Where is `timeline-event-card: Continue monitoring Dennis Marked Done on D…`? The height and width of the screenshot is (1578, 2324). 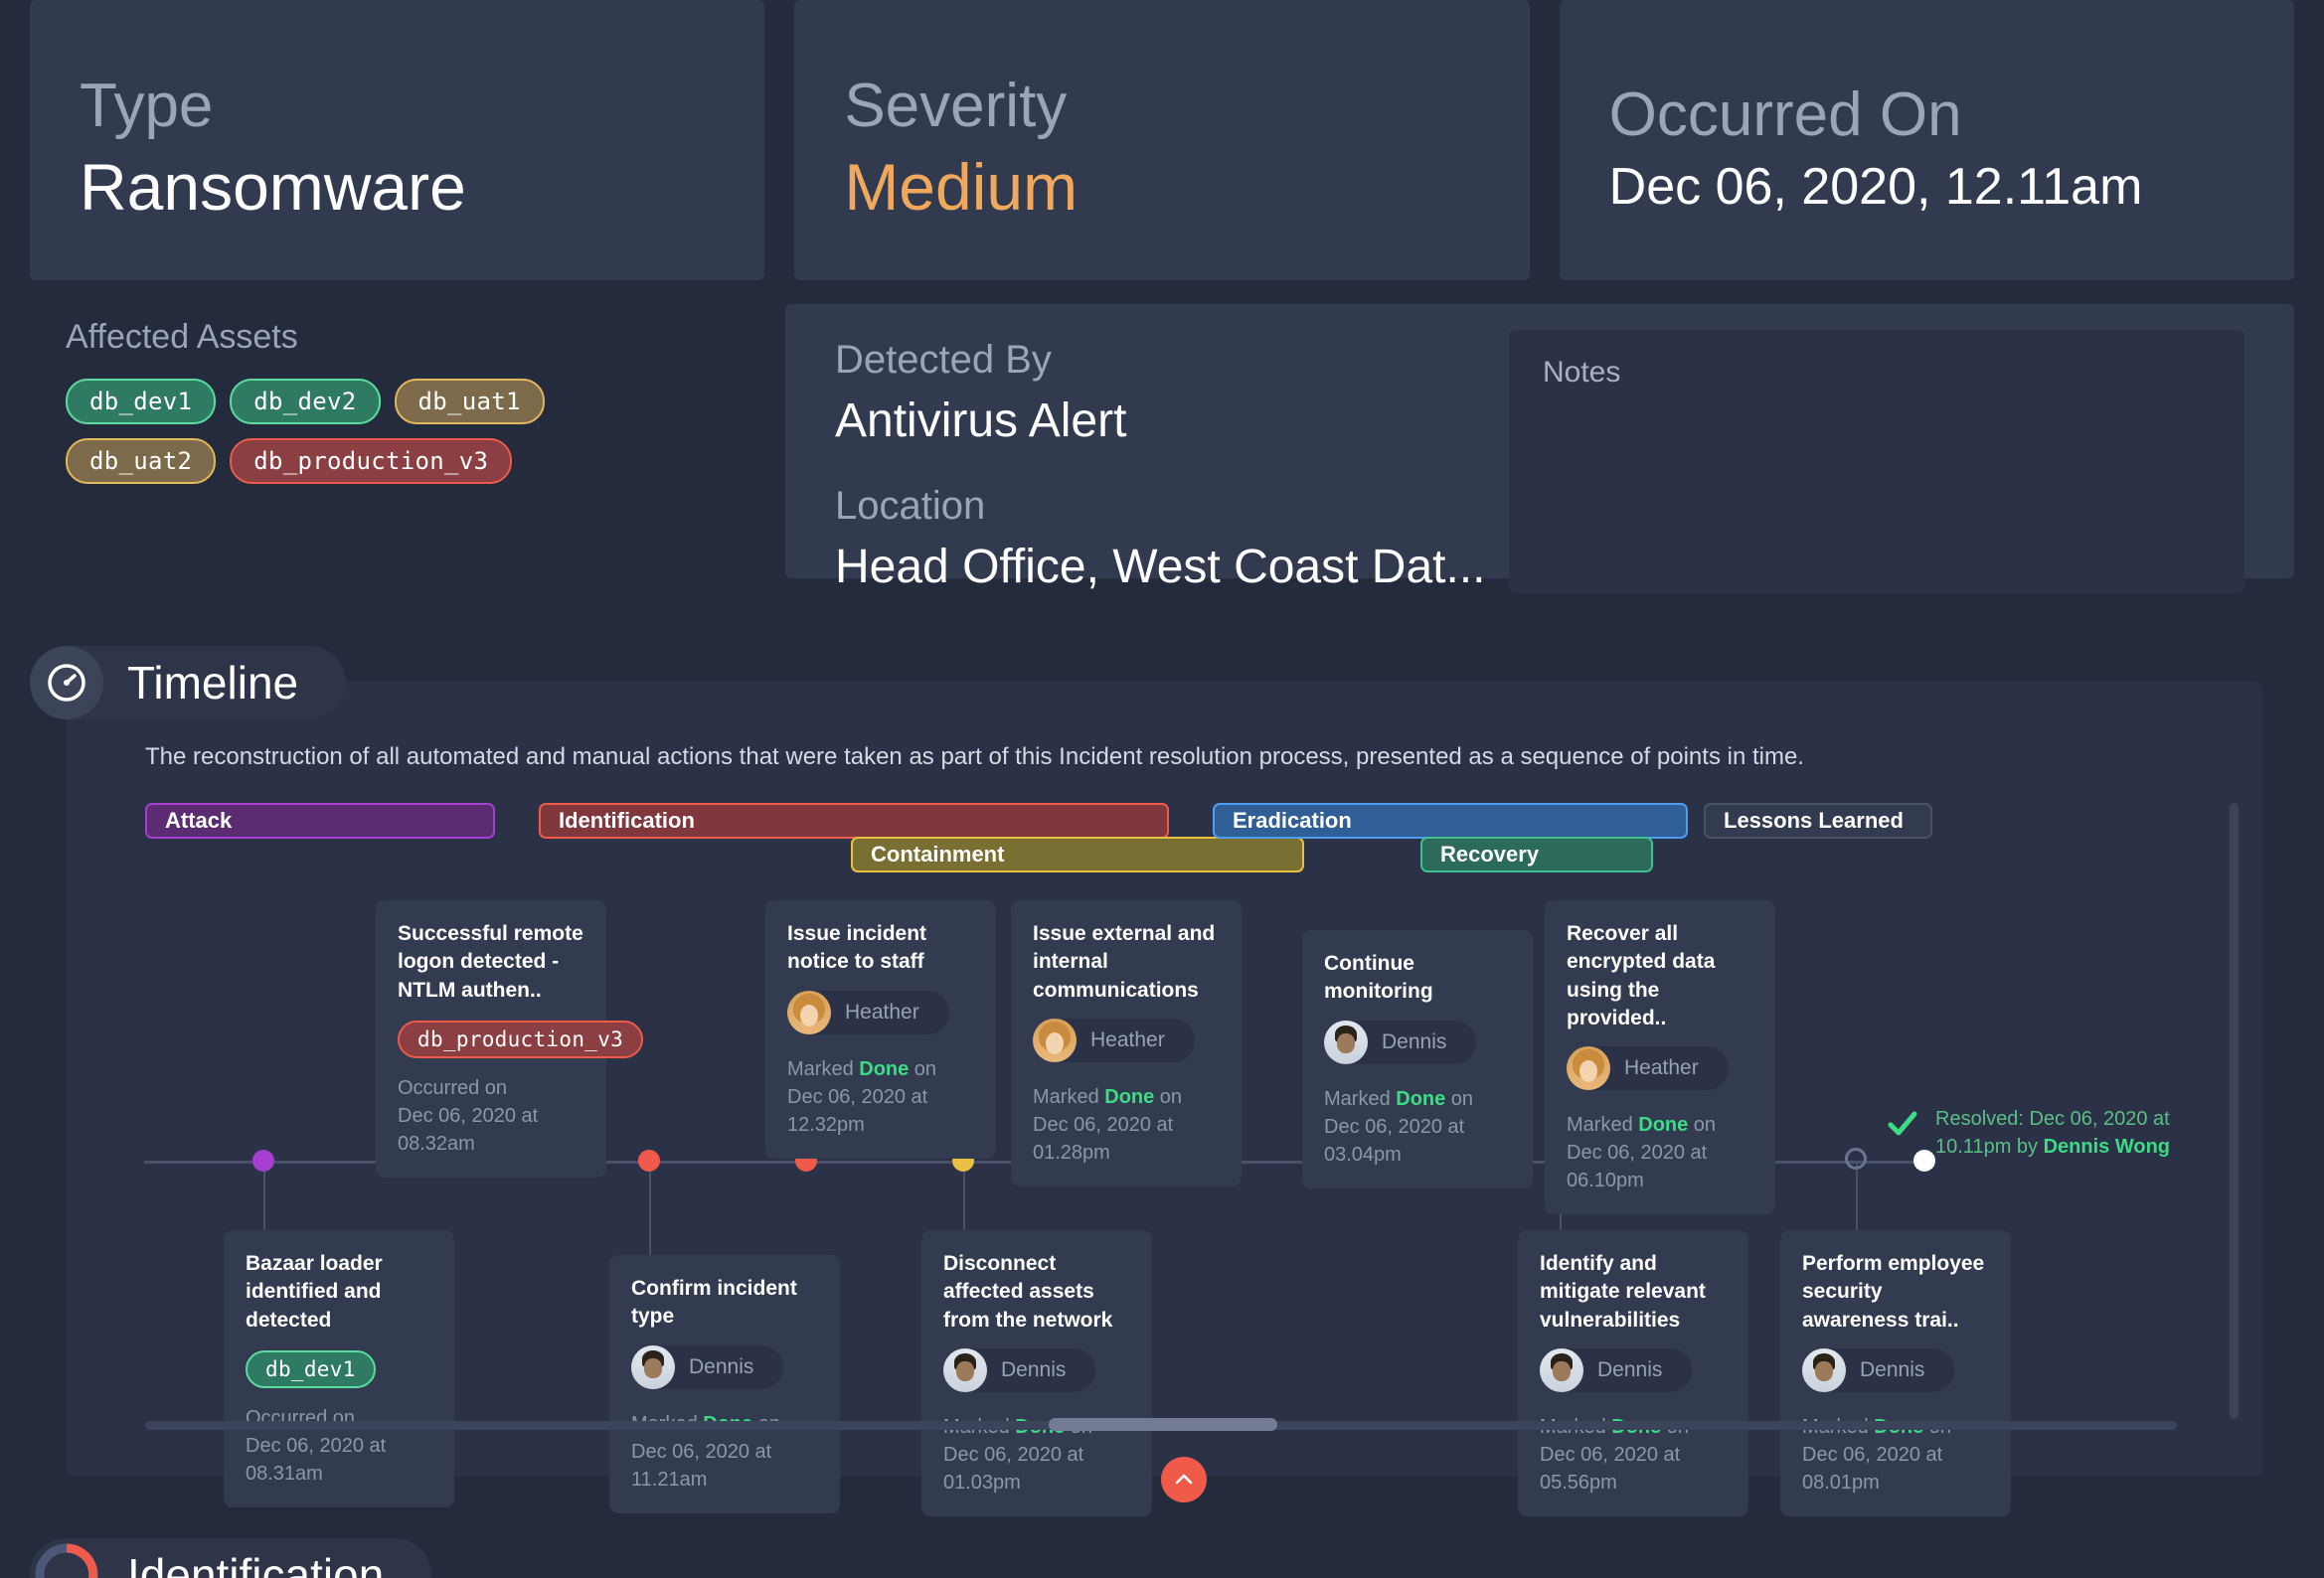
timeline-event-card: Continue monitoring Dennis Marked Done on D… is located at coordinates (1417, 1059).